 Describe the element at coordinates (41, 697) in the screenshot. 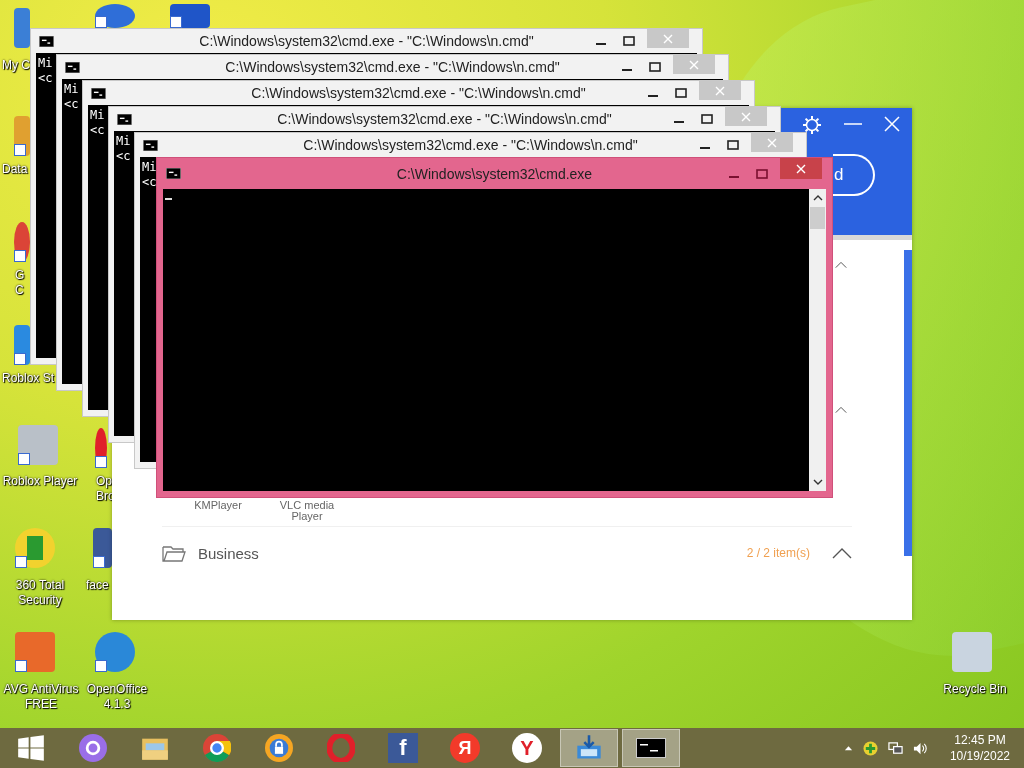

I see `desktop-icon-label: AVG AntiVirus FREE` at that location.